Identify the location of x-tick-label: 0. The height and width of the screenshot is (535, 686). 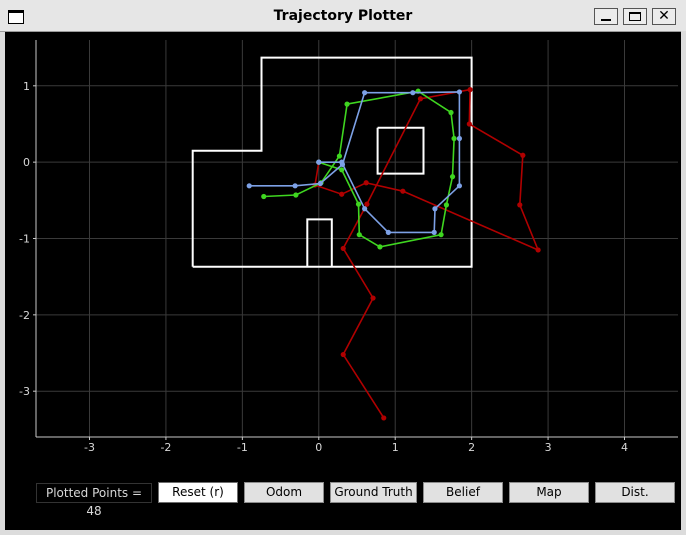
(318, 447).